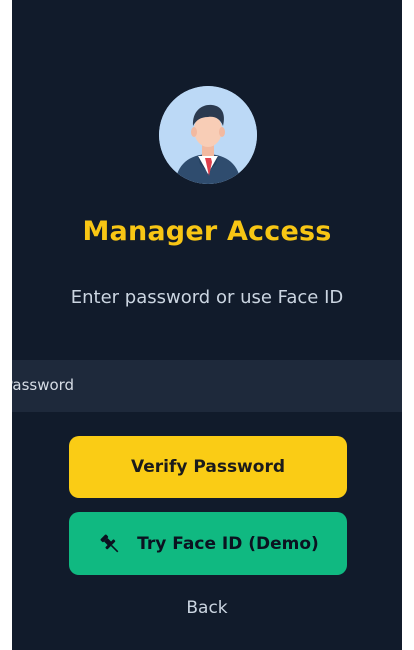 This screenshot has height=650, width=414. Describe the element at coordinates (207, 608) in the screenshot. I see `back-link: Back` at that location.